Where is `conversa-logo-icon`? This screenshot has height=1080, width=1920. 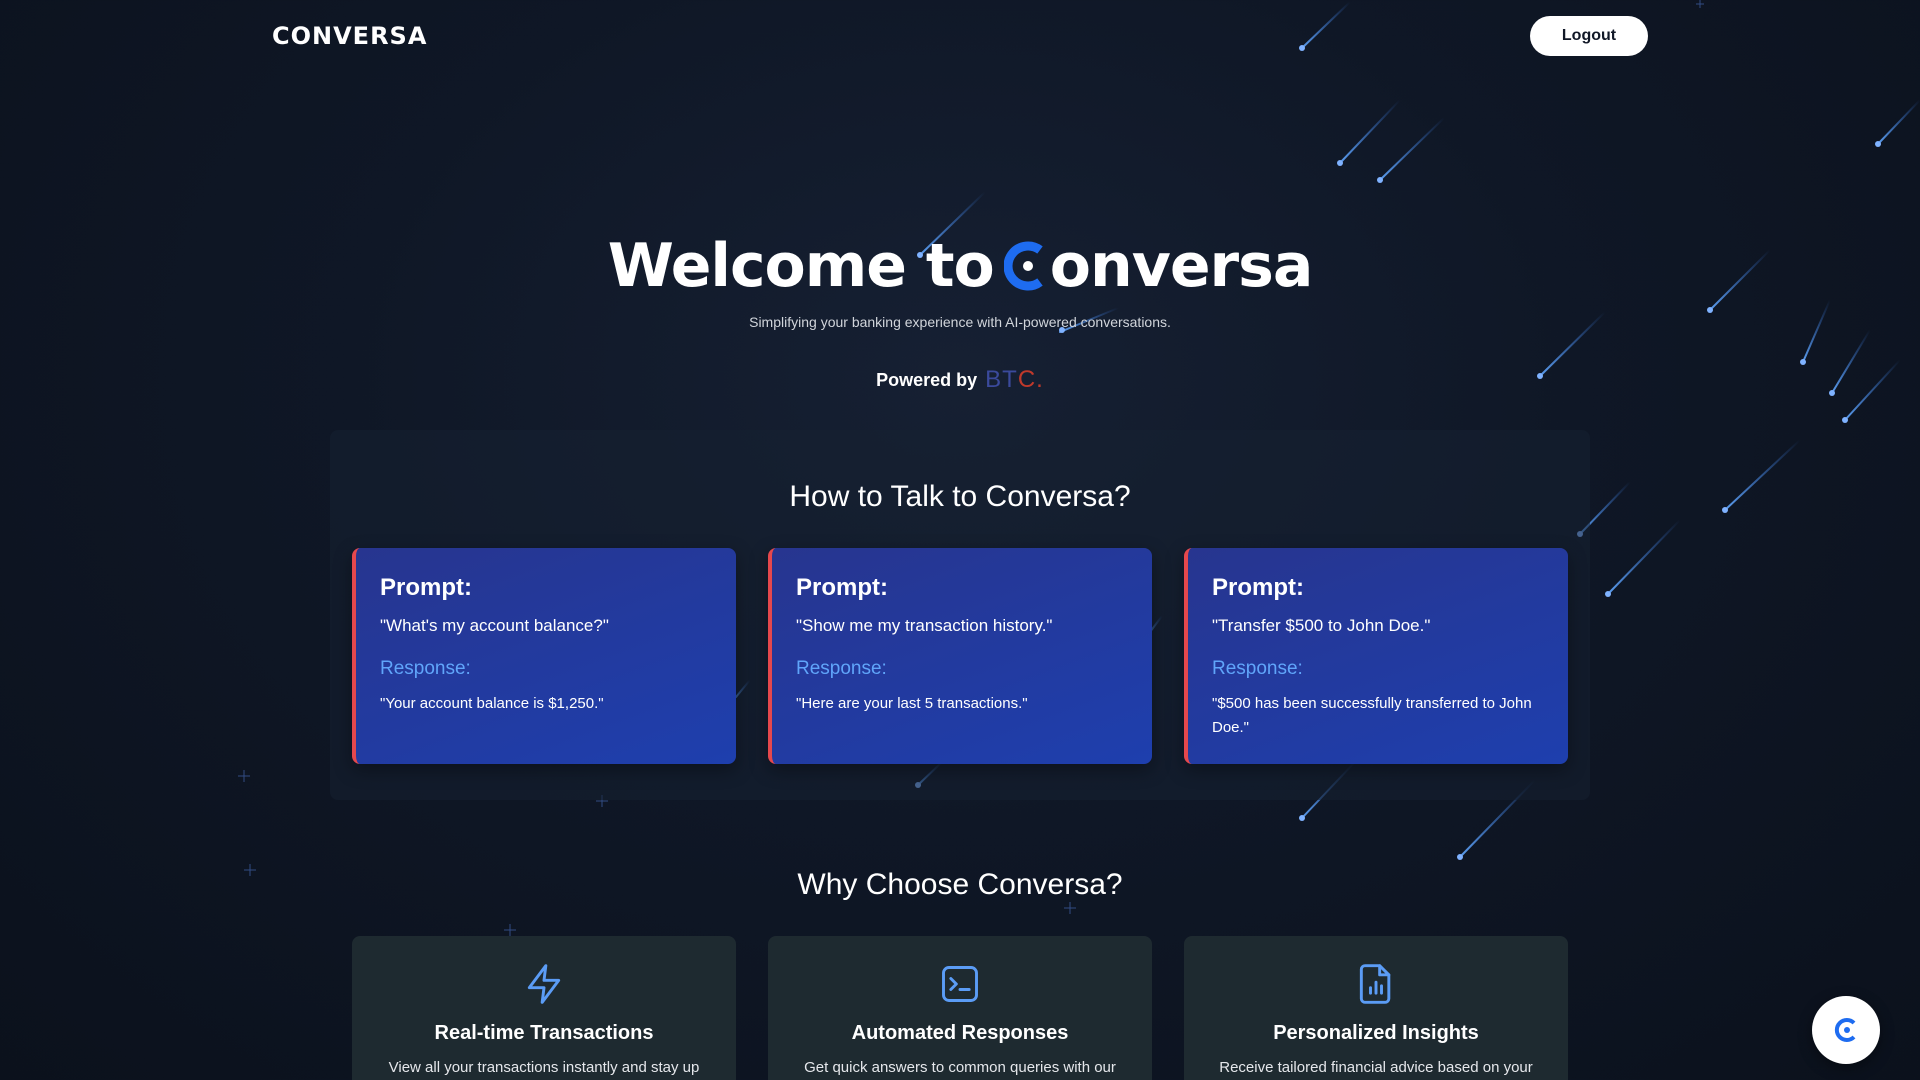
conversa-logo-icon is located at coordinates (1845, 1030).